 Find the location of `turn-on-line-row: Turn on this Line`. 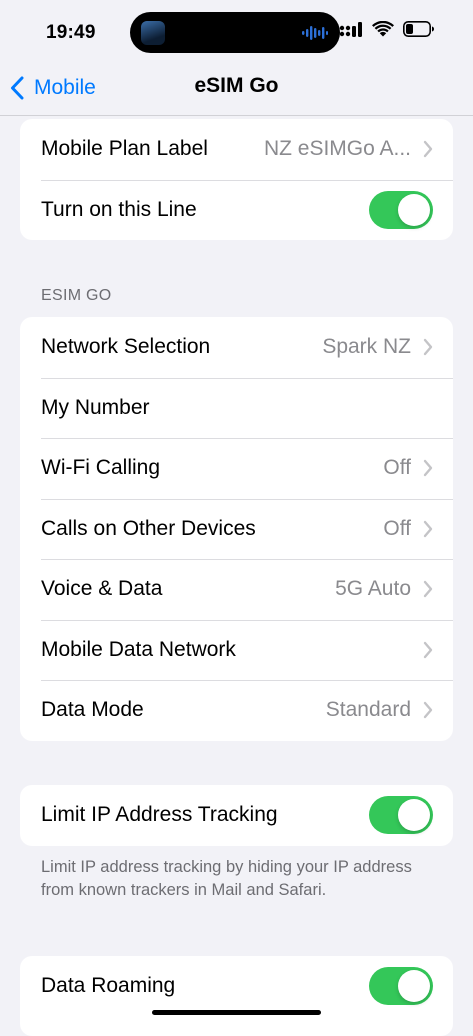

turn-on-line-row: Turn on this Line is located at coordinates (236, 210).